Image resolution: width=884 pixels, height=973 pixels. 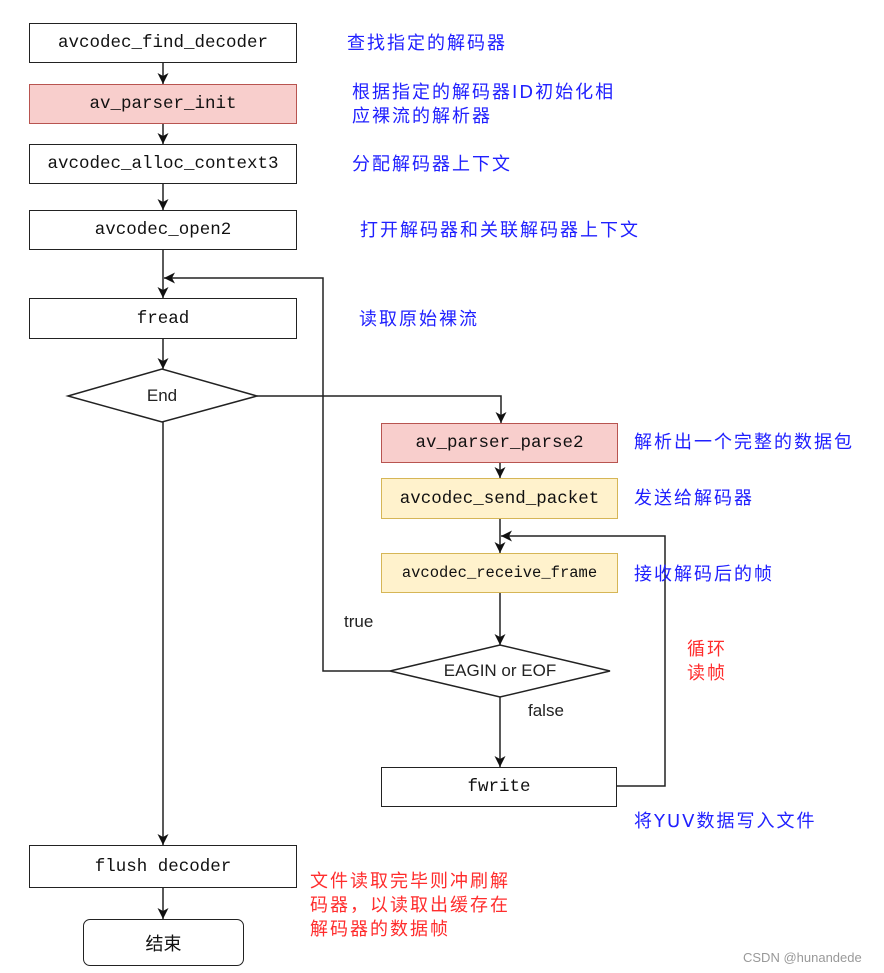 I want to click on note-line: 读帧, so click(x=707, y=673).